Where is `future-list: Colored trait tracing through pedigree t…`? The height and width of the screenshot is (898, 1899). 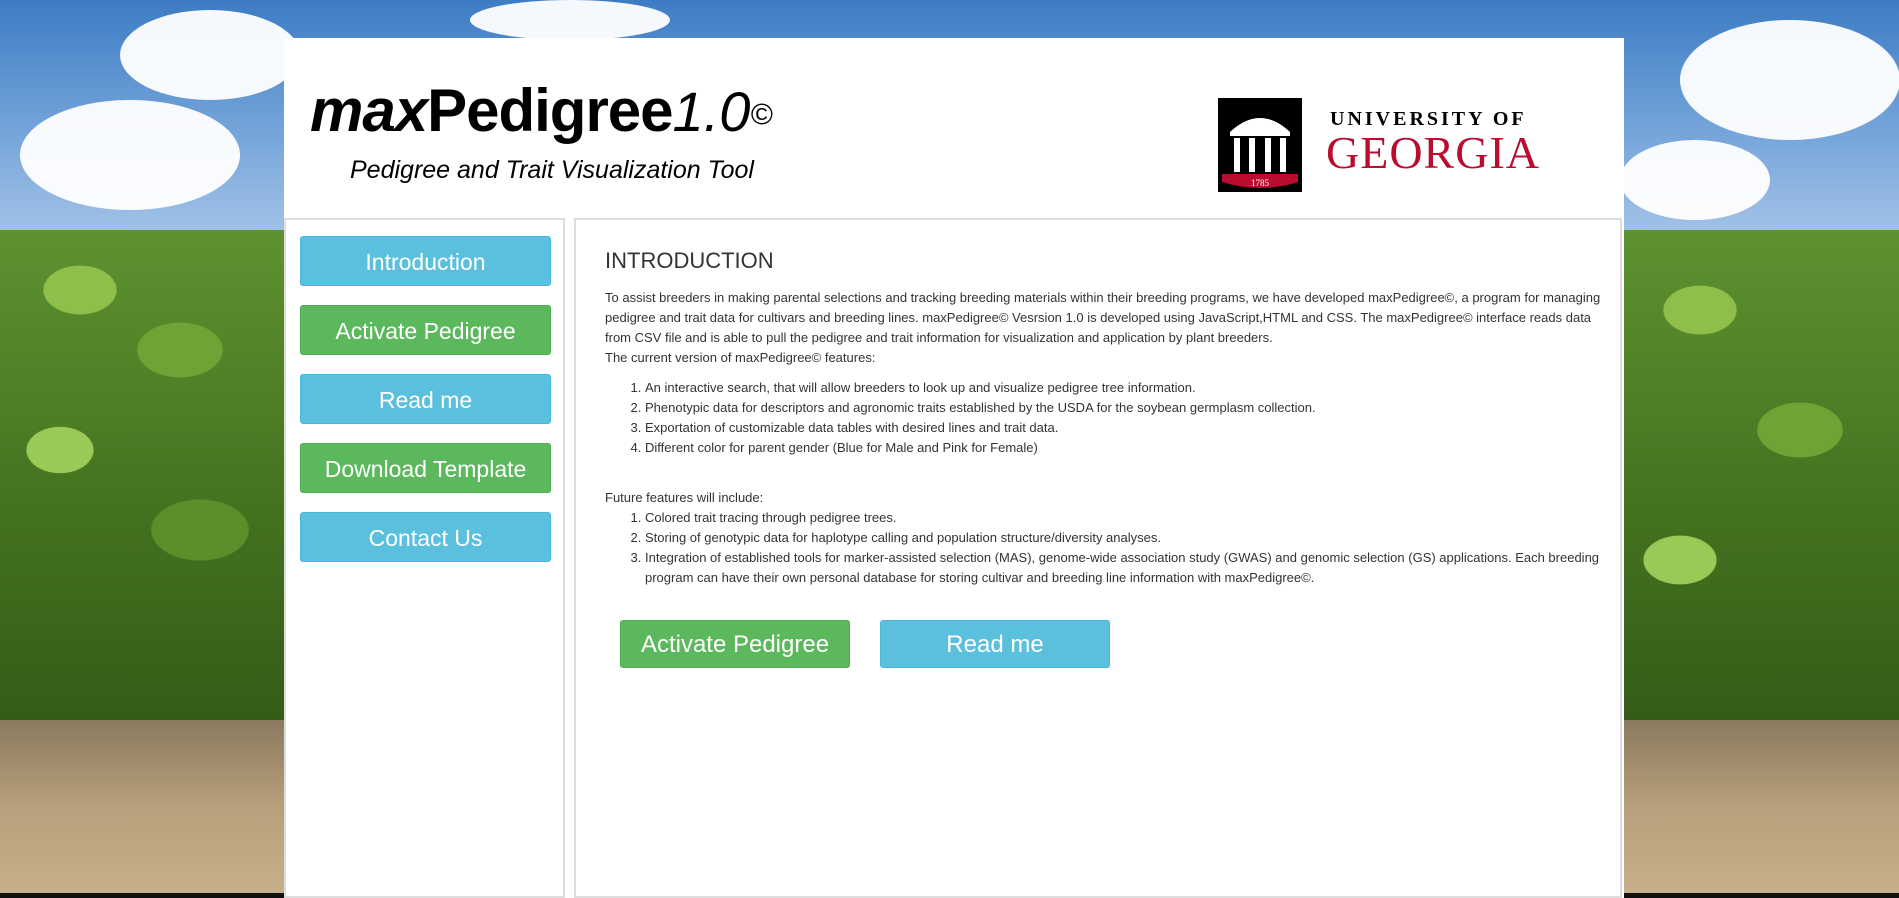
future-list: Colored trait tracing through pedigree t… is located at coordinates (1110, 548).